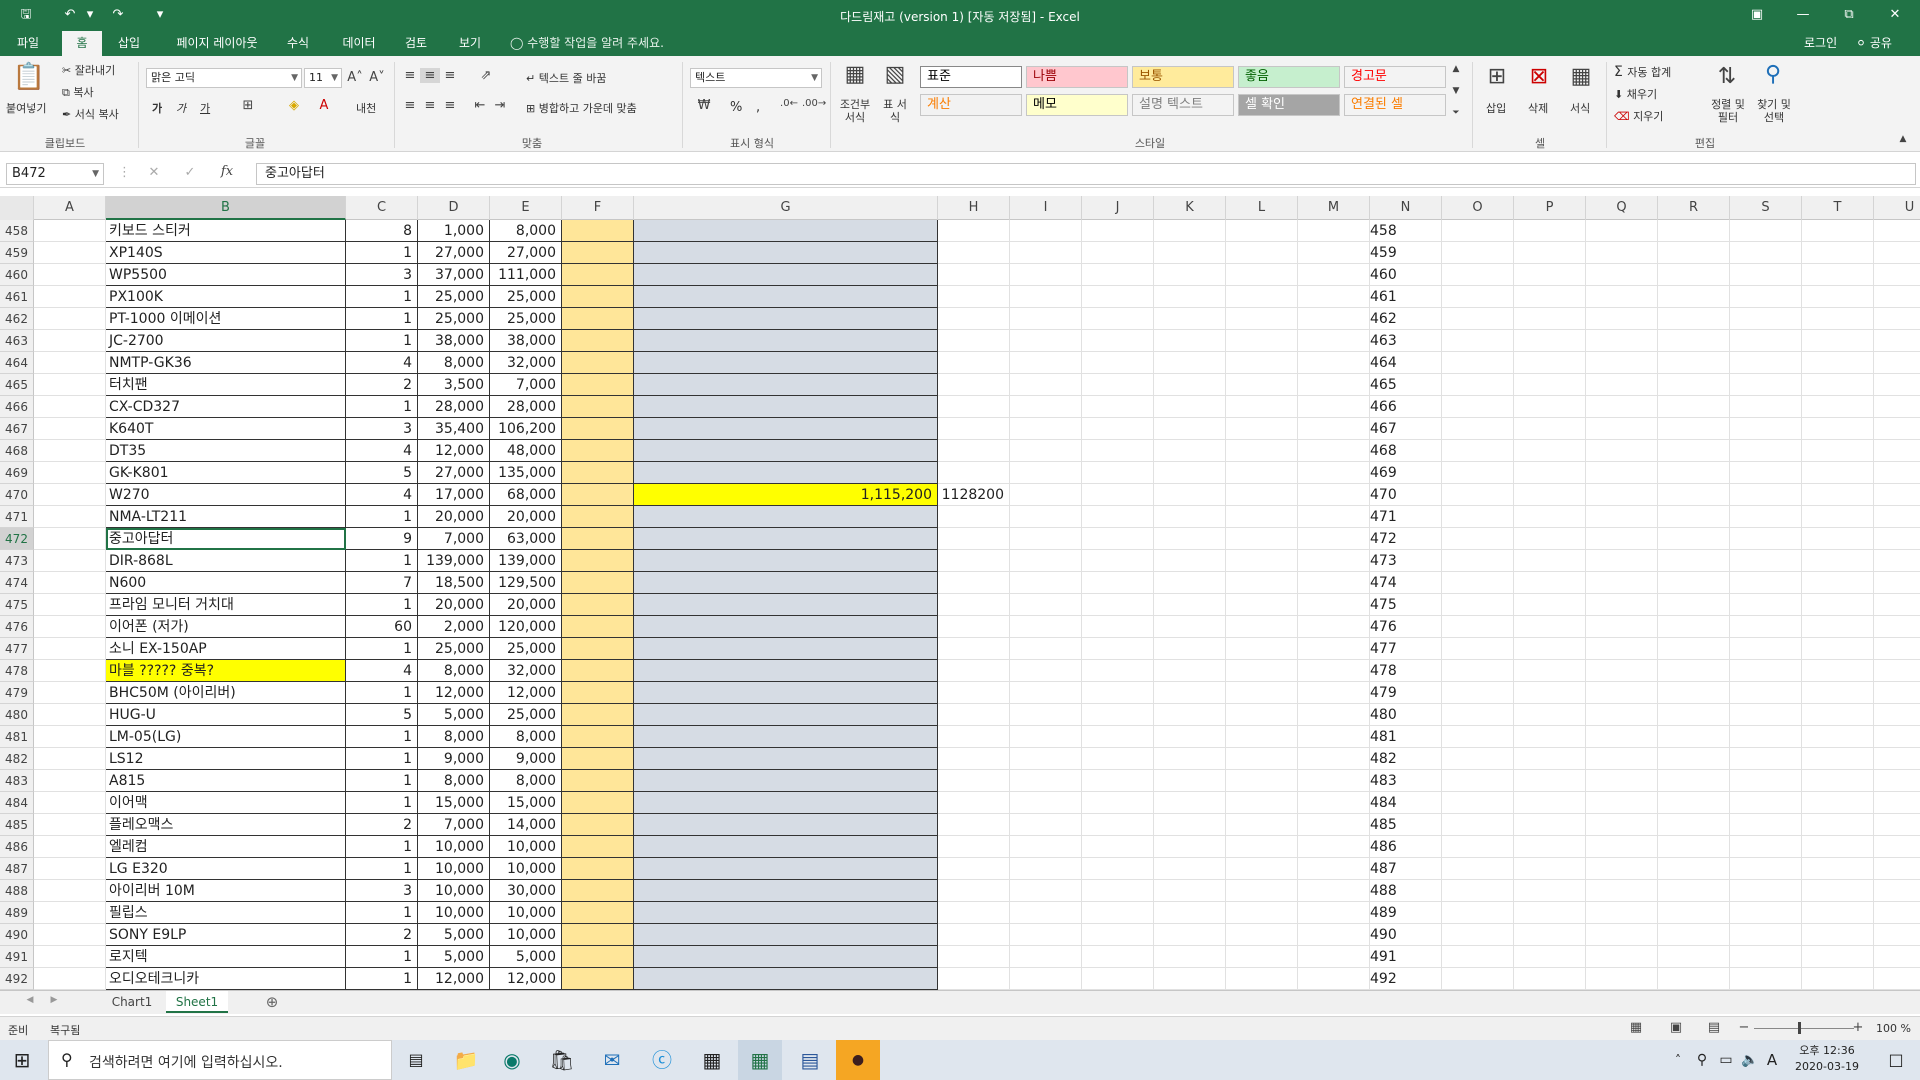  What do you see at coordinates (1289, 105) in the screenshot?
I see `cell-style-8: 셀 확인` at bounding box center [1289, 105].